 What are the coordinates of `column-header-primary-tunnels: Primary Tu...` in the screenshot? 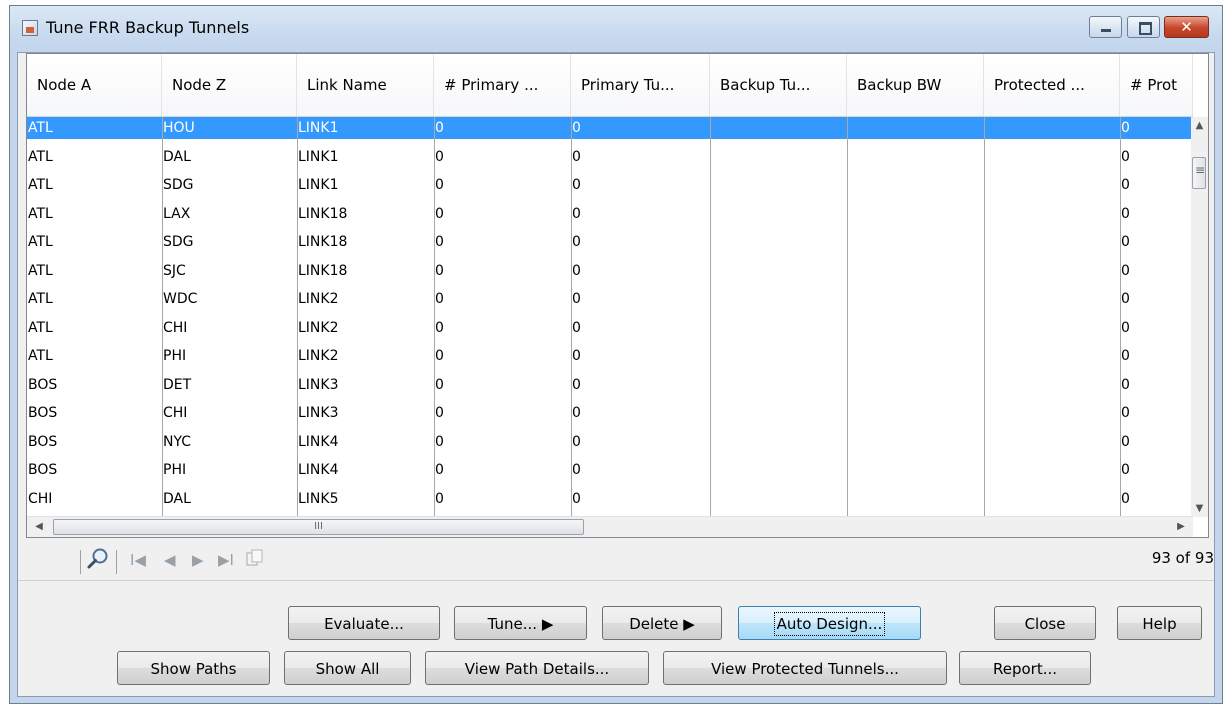 It's located at (640, 85).